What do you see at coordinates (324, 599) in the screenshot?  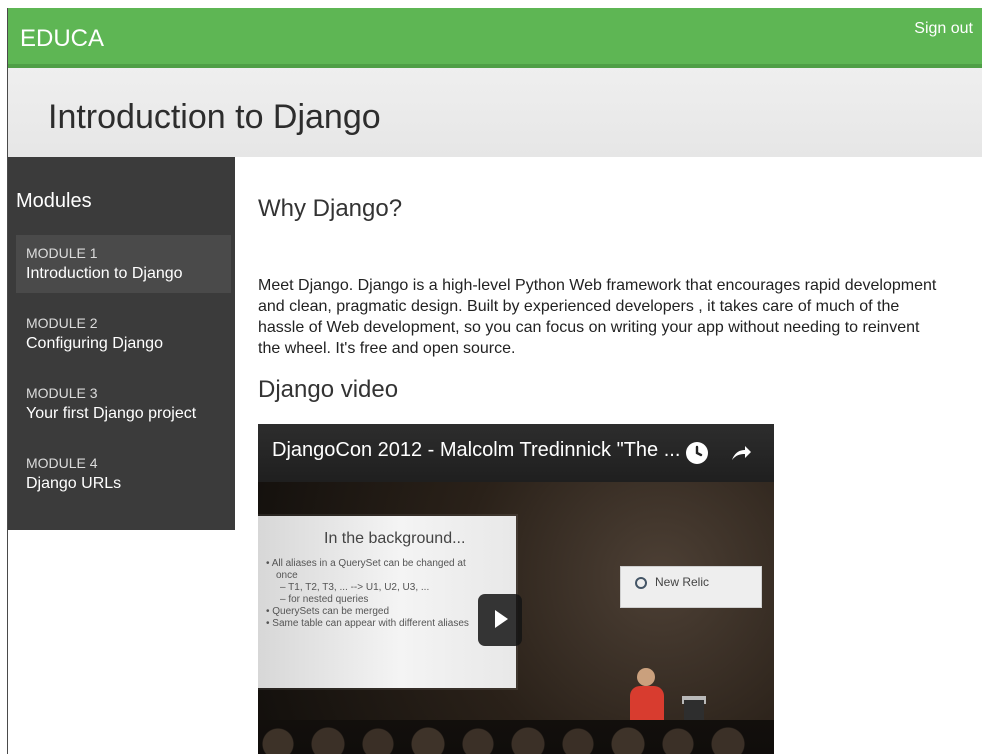 I see `slide-line-4: – for nested queries` at bounding box center [324, 599].